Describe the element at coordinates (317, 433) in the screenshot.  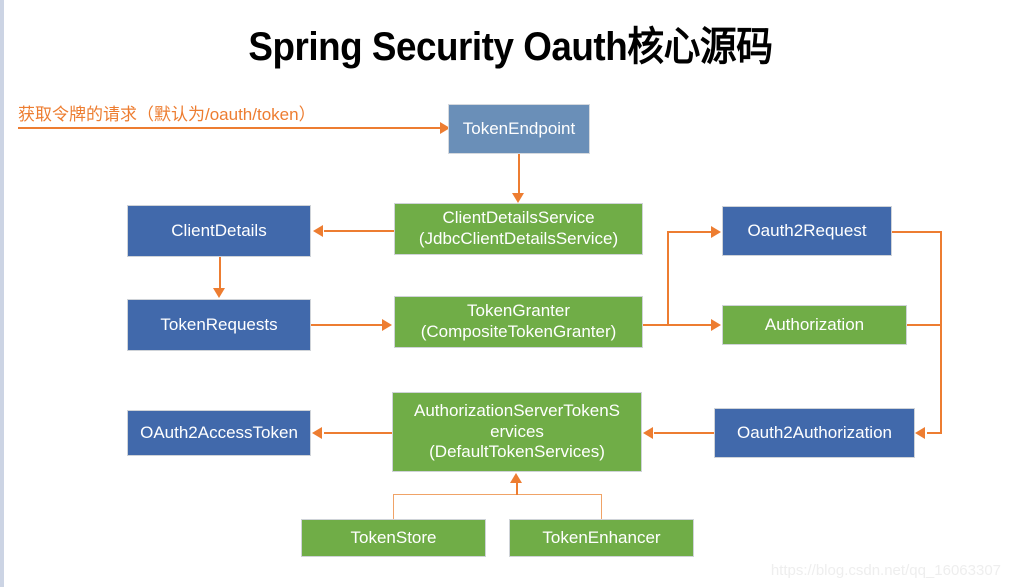
I see `edge-token-services-to-access-token-arrow` at that location.